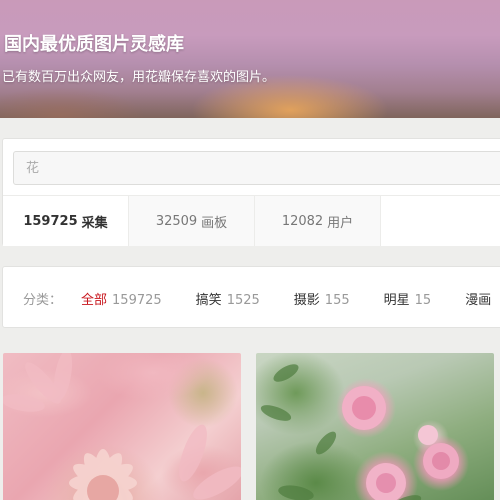 Image resolution: width=500 pixels, height=500 pixels. What do you see at coordinates (94, 44) in the screenshot?
I see `hero-title: 国内最优质图片灵感库` at bounding box center [94, 44].